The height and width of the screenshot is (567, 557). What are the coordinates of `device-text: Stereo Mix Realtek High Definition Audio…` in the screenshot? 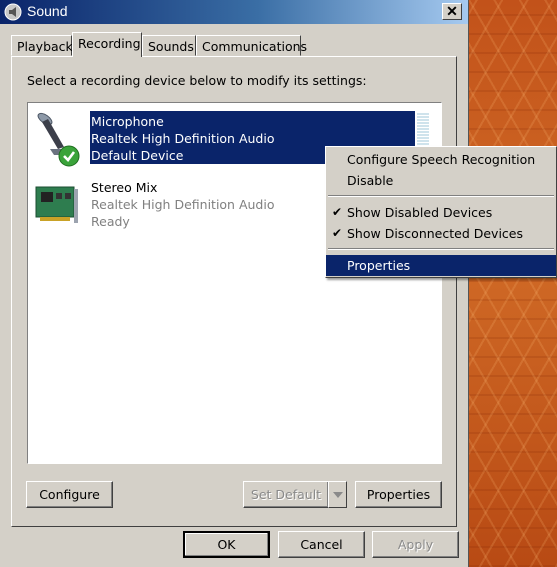 It's located at (182, 204).